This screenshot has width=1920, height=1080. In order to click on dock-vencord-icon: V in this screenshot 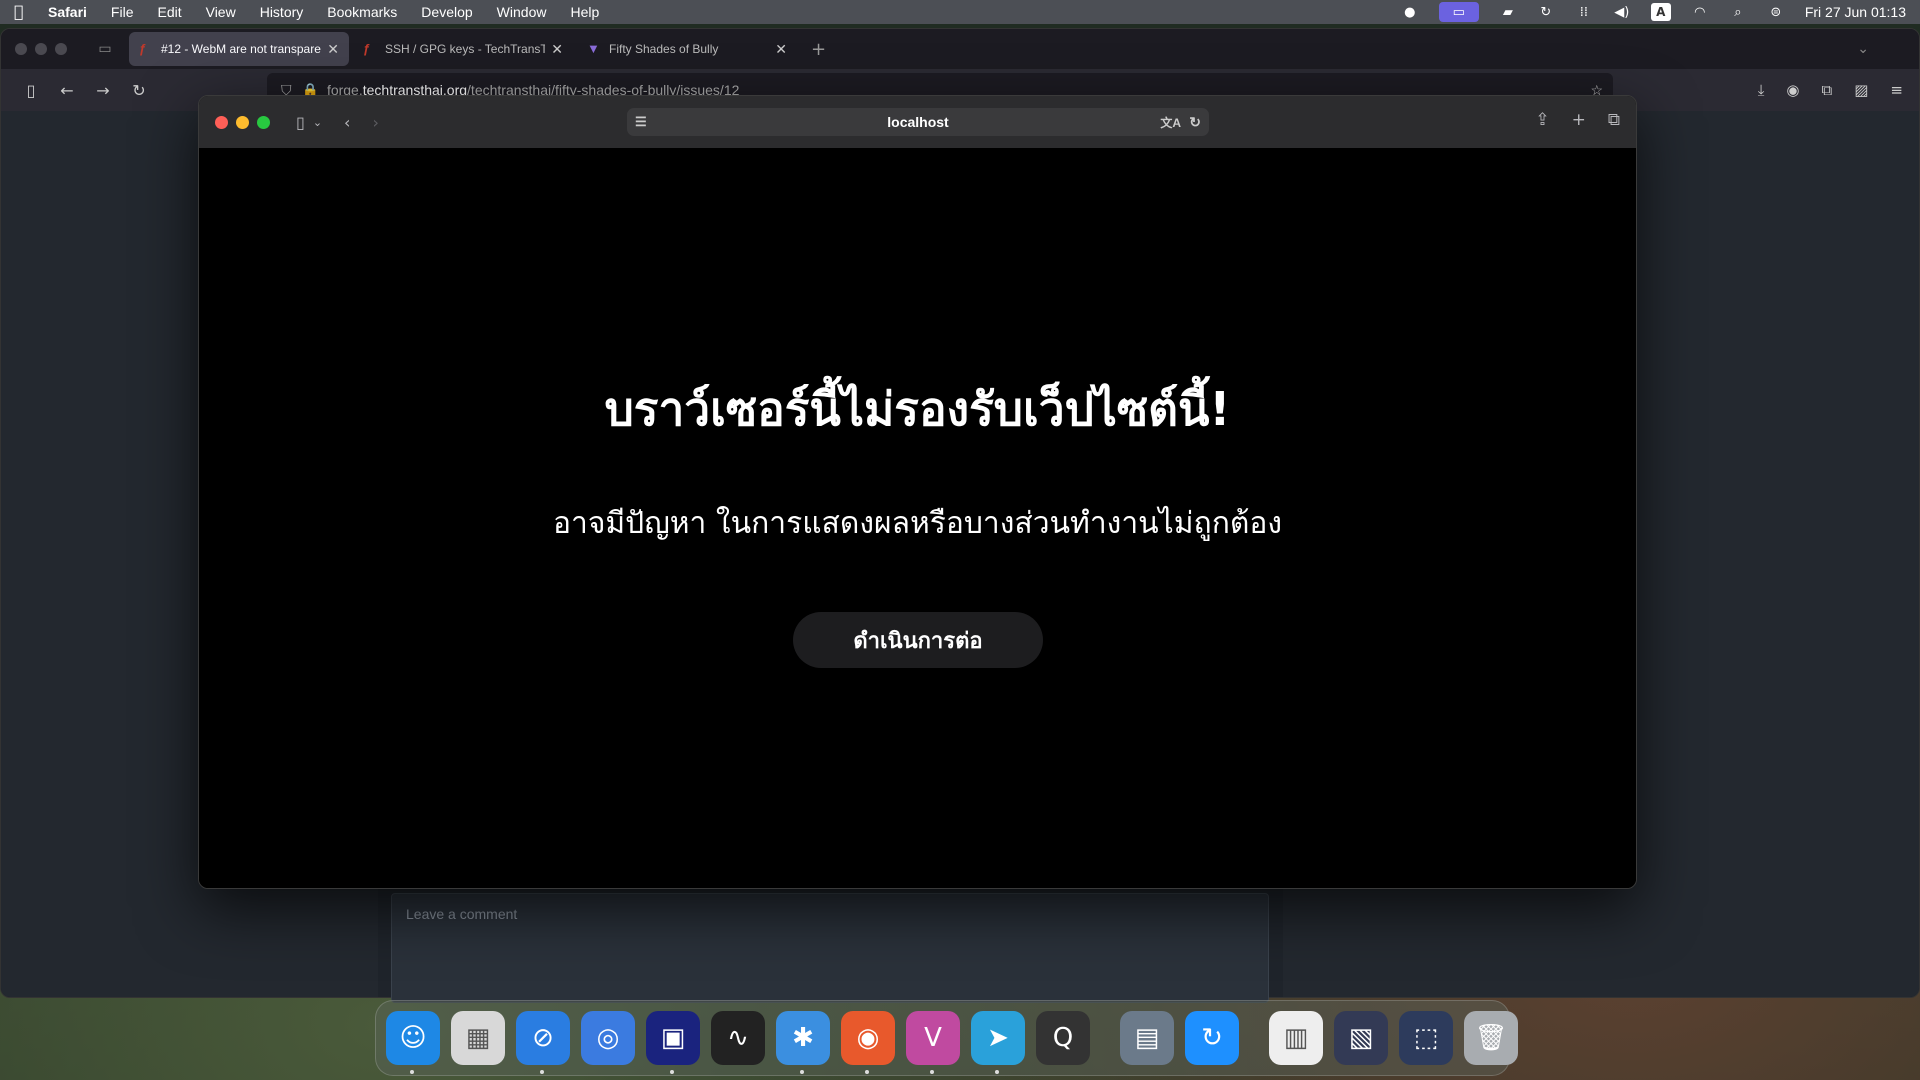, I will do `click(933, 1042)`.